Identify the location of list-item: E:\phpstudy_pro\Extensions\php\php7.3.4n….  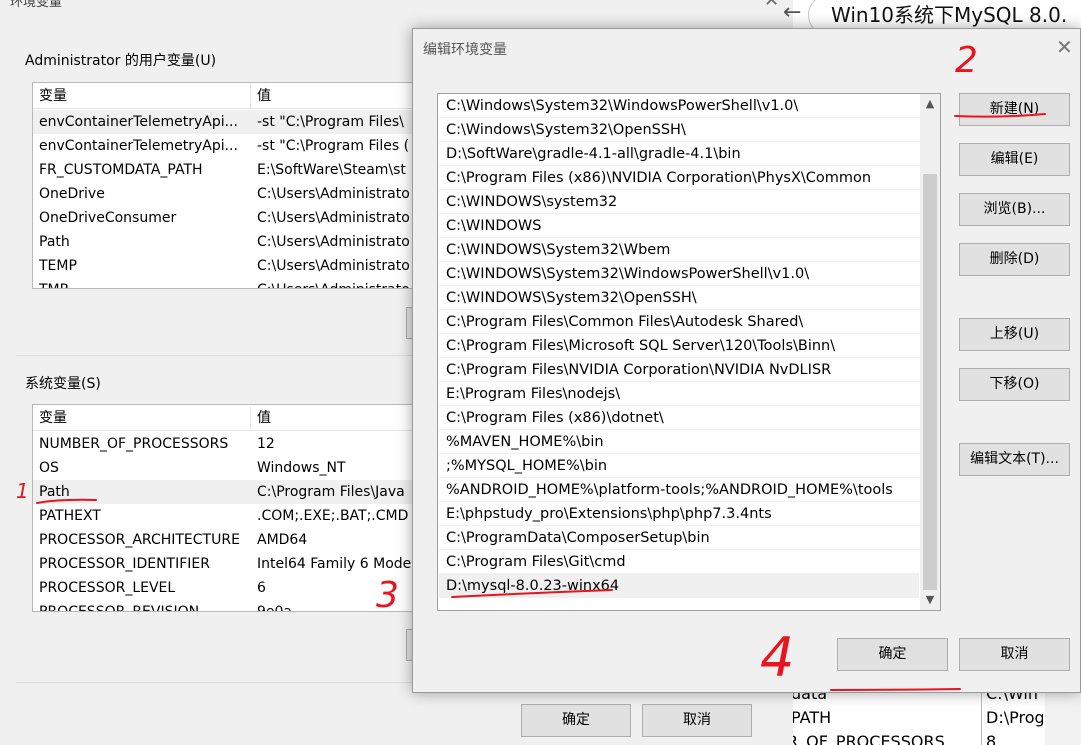
(679, 514).